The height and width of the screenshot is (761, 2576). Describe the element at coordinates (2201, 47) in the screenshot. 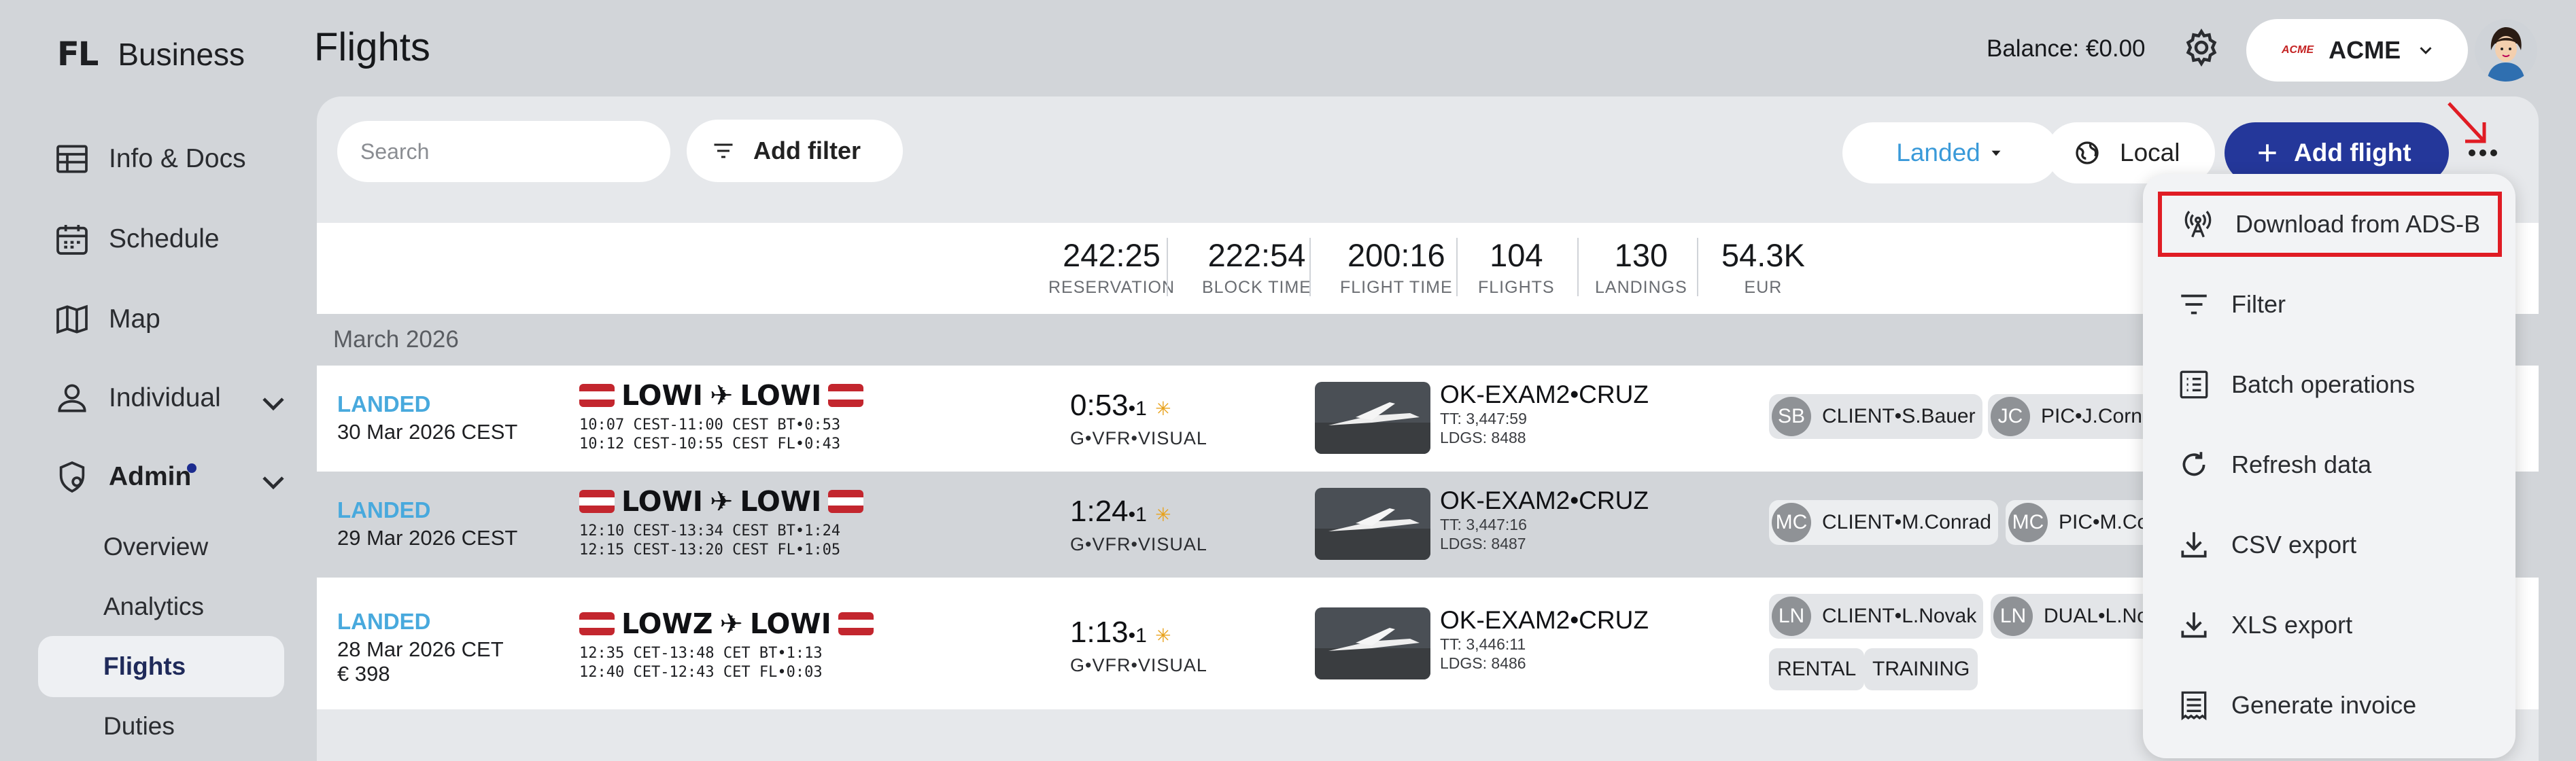

I see `gear-icon` at that location.